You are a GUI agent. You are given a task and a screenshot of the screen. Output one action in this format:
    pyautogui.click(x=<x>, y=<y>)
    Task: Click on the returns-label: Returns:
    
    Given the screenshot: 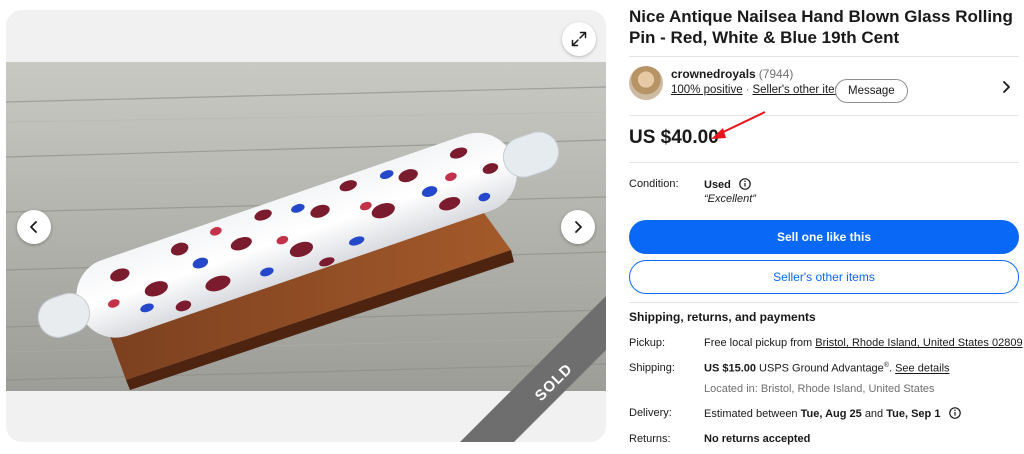 What is the action you would take?
    pyautogui.click(x=650, y=439)
    